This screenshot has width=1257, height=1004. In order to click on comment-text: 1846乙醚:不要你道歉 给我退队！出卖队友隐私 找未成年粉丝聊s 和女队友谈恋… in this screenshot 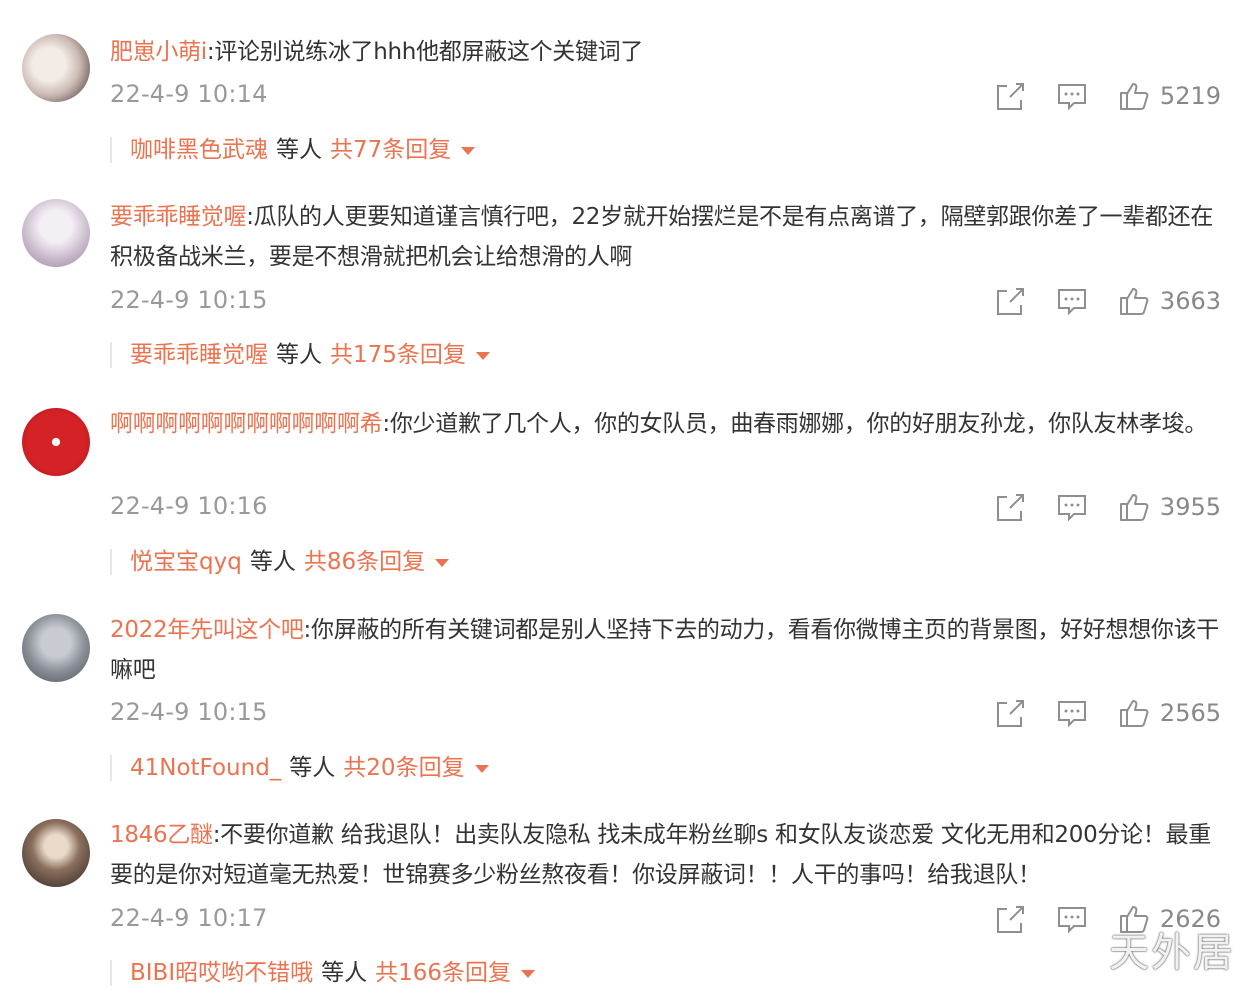, I will do `click(667, 855)`.